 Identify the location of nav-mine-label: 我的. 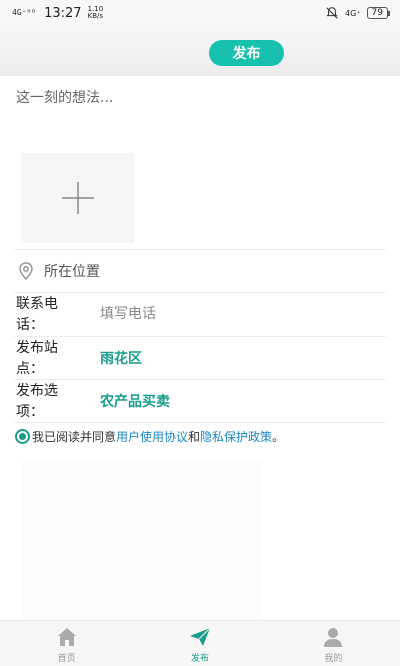
(333, 659).